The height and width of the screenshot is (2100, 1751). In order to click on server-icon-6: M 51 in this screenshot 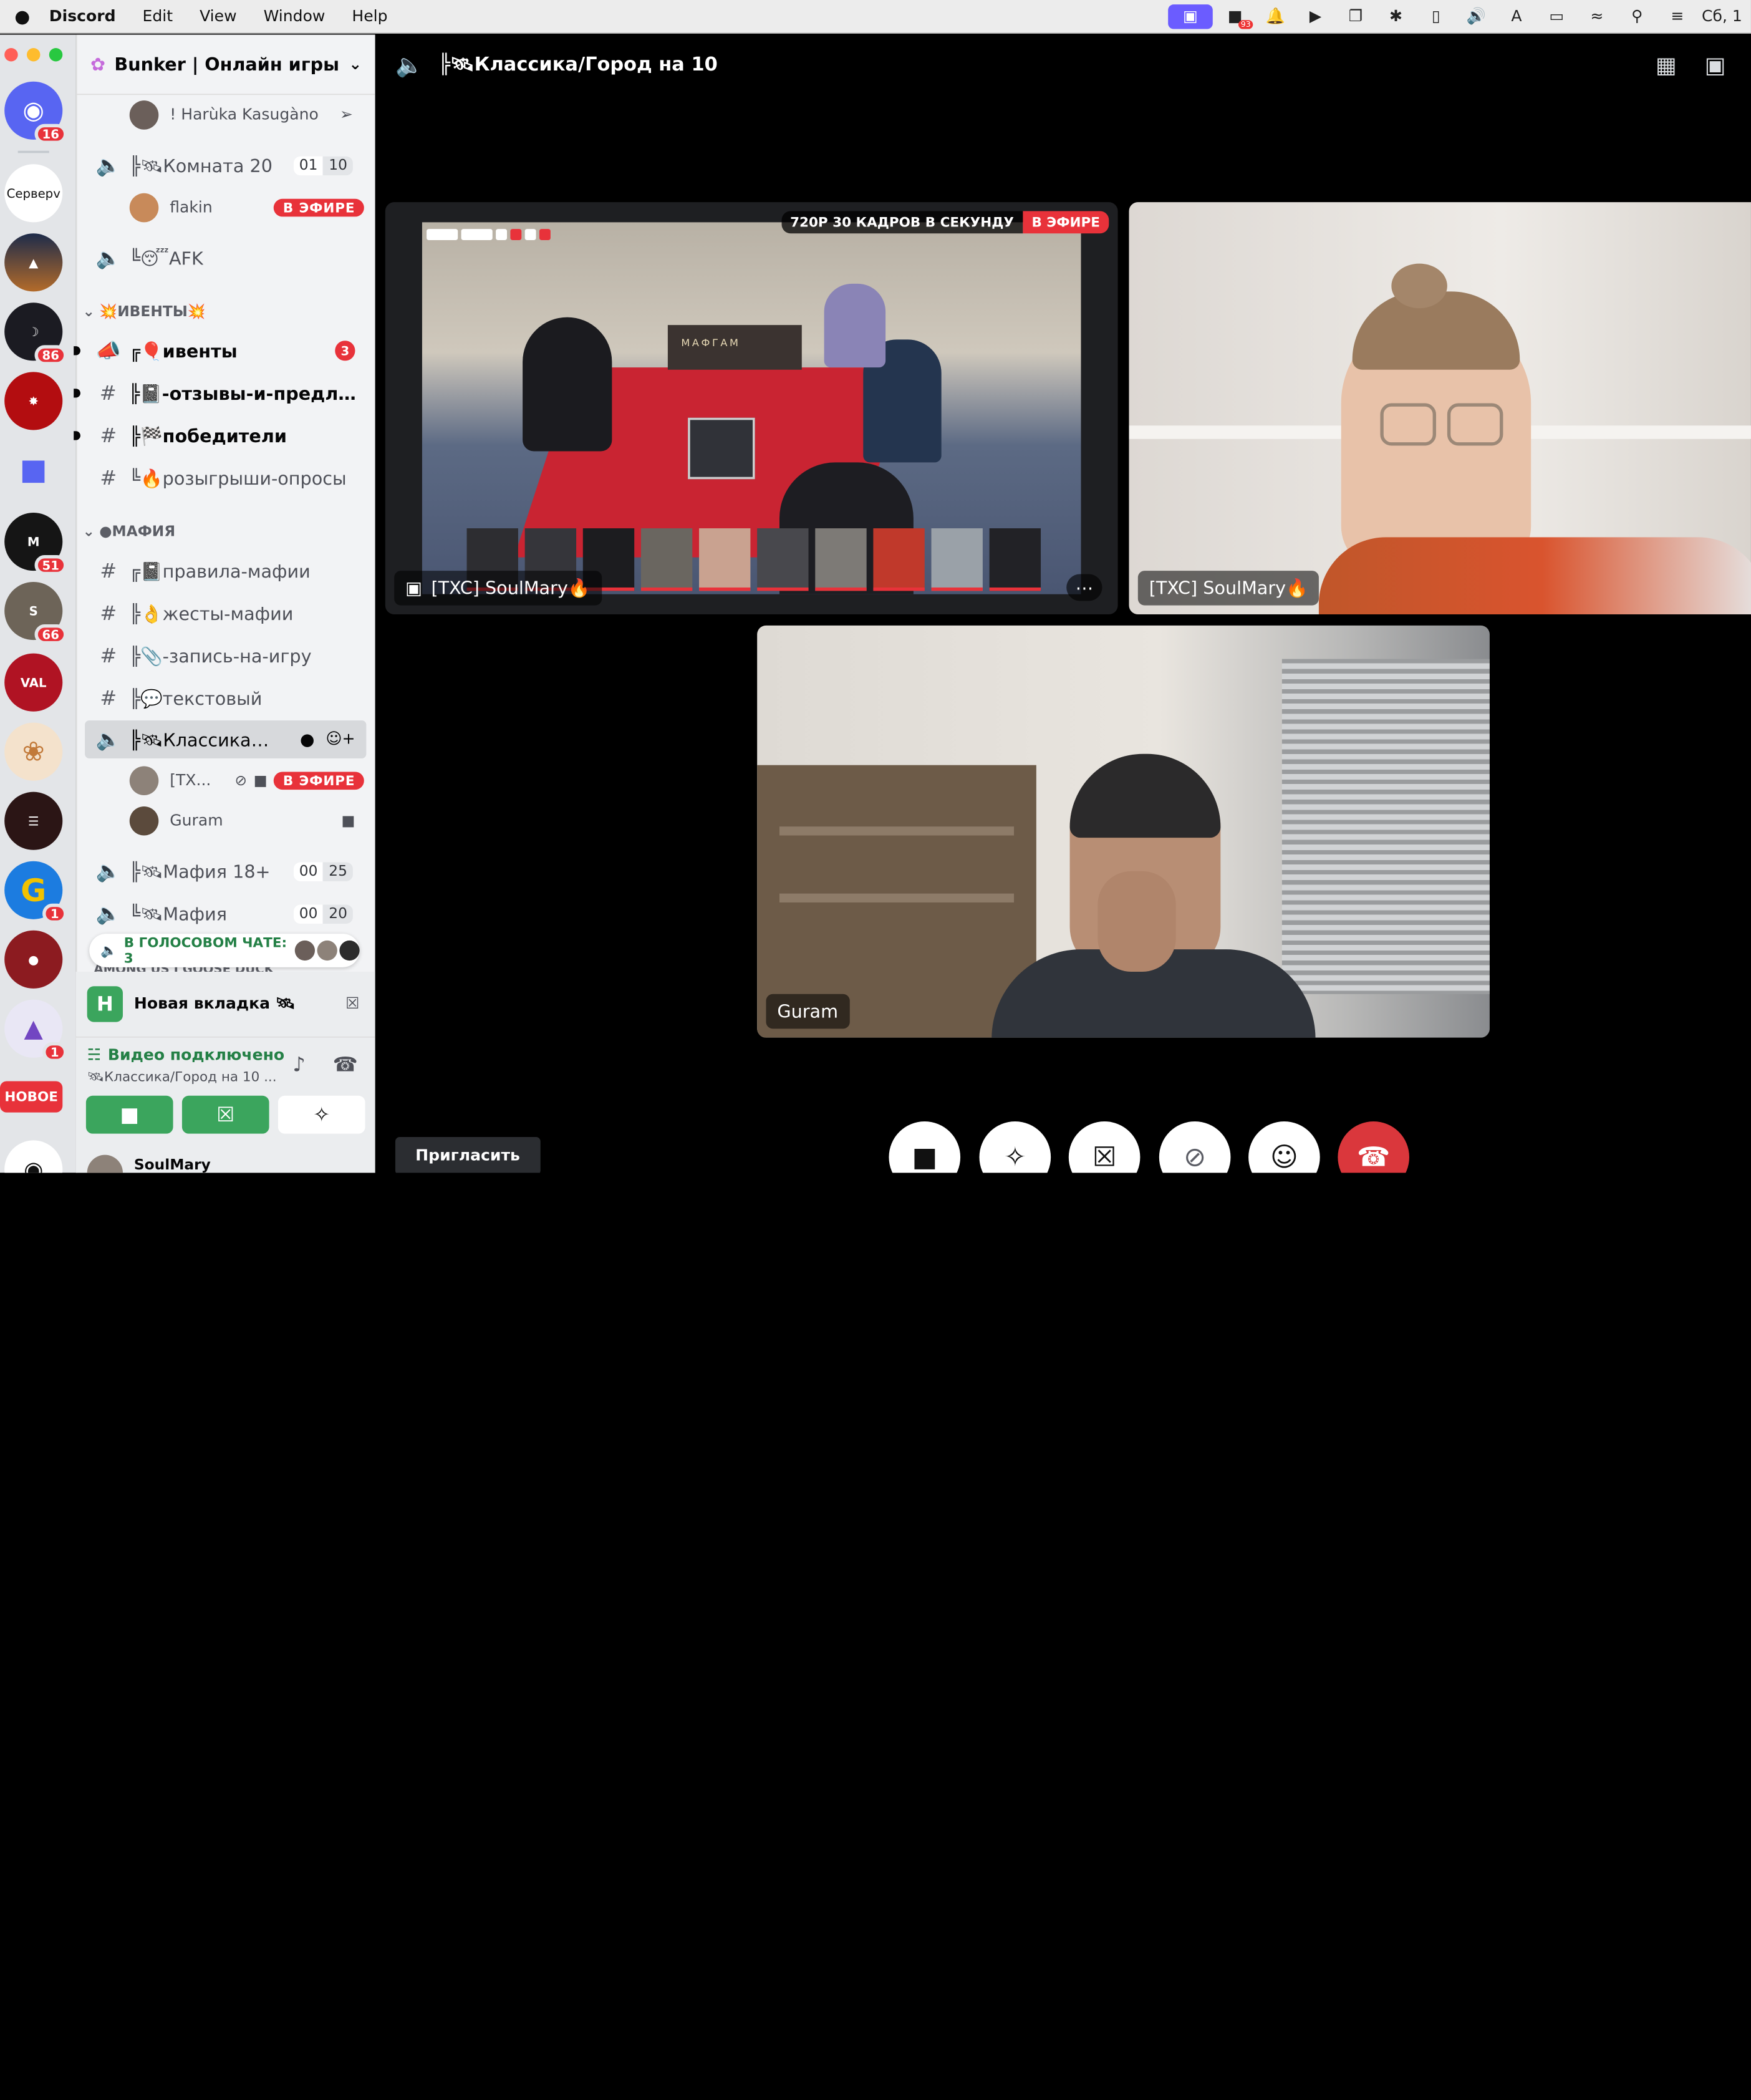, I will do `click(35, 544)`.